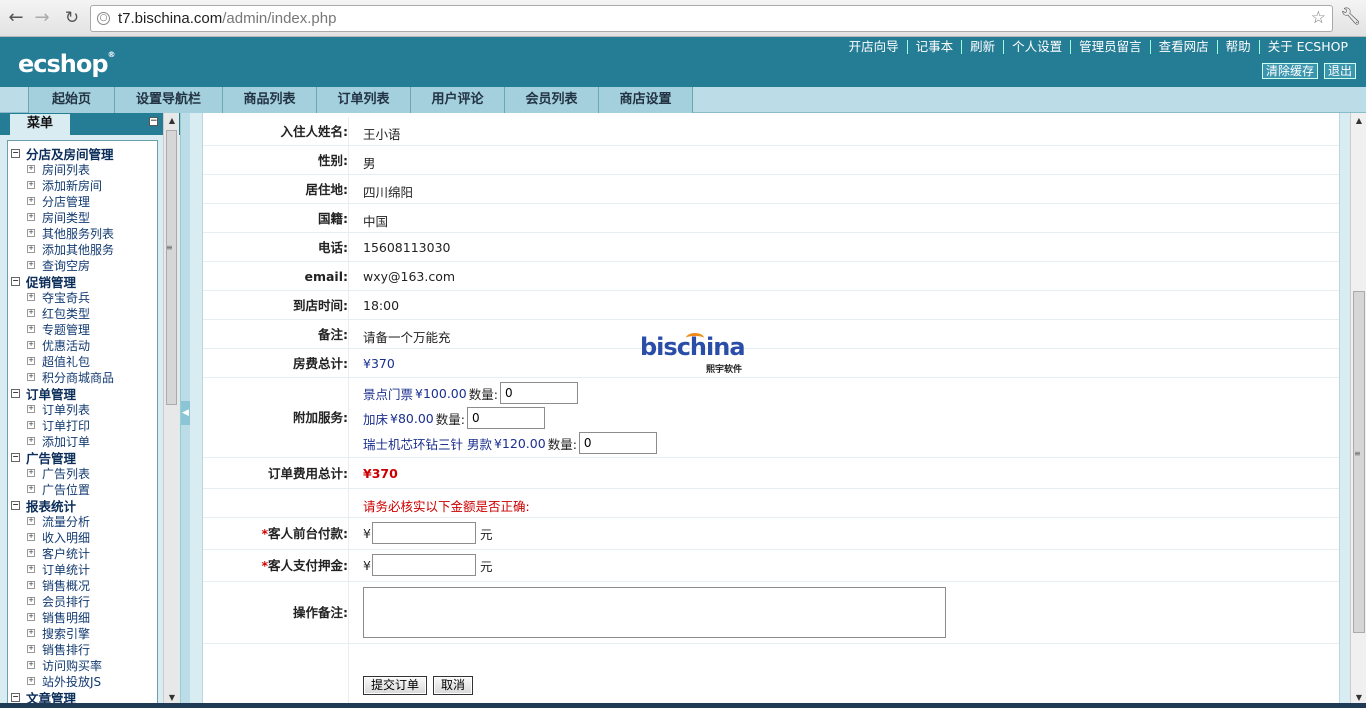 The height and width of the screenshot is (708, 1366). Describe the element at coordinates (66, 601) in the screenshot. I see `menu-item-label: 会员排行` at that location.